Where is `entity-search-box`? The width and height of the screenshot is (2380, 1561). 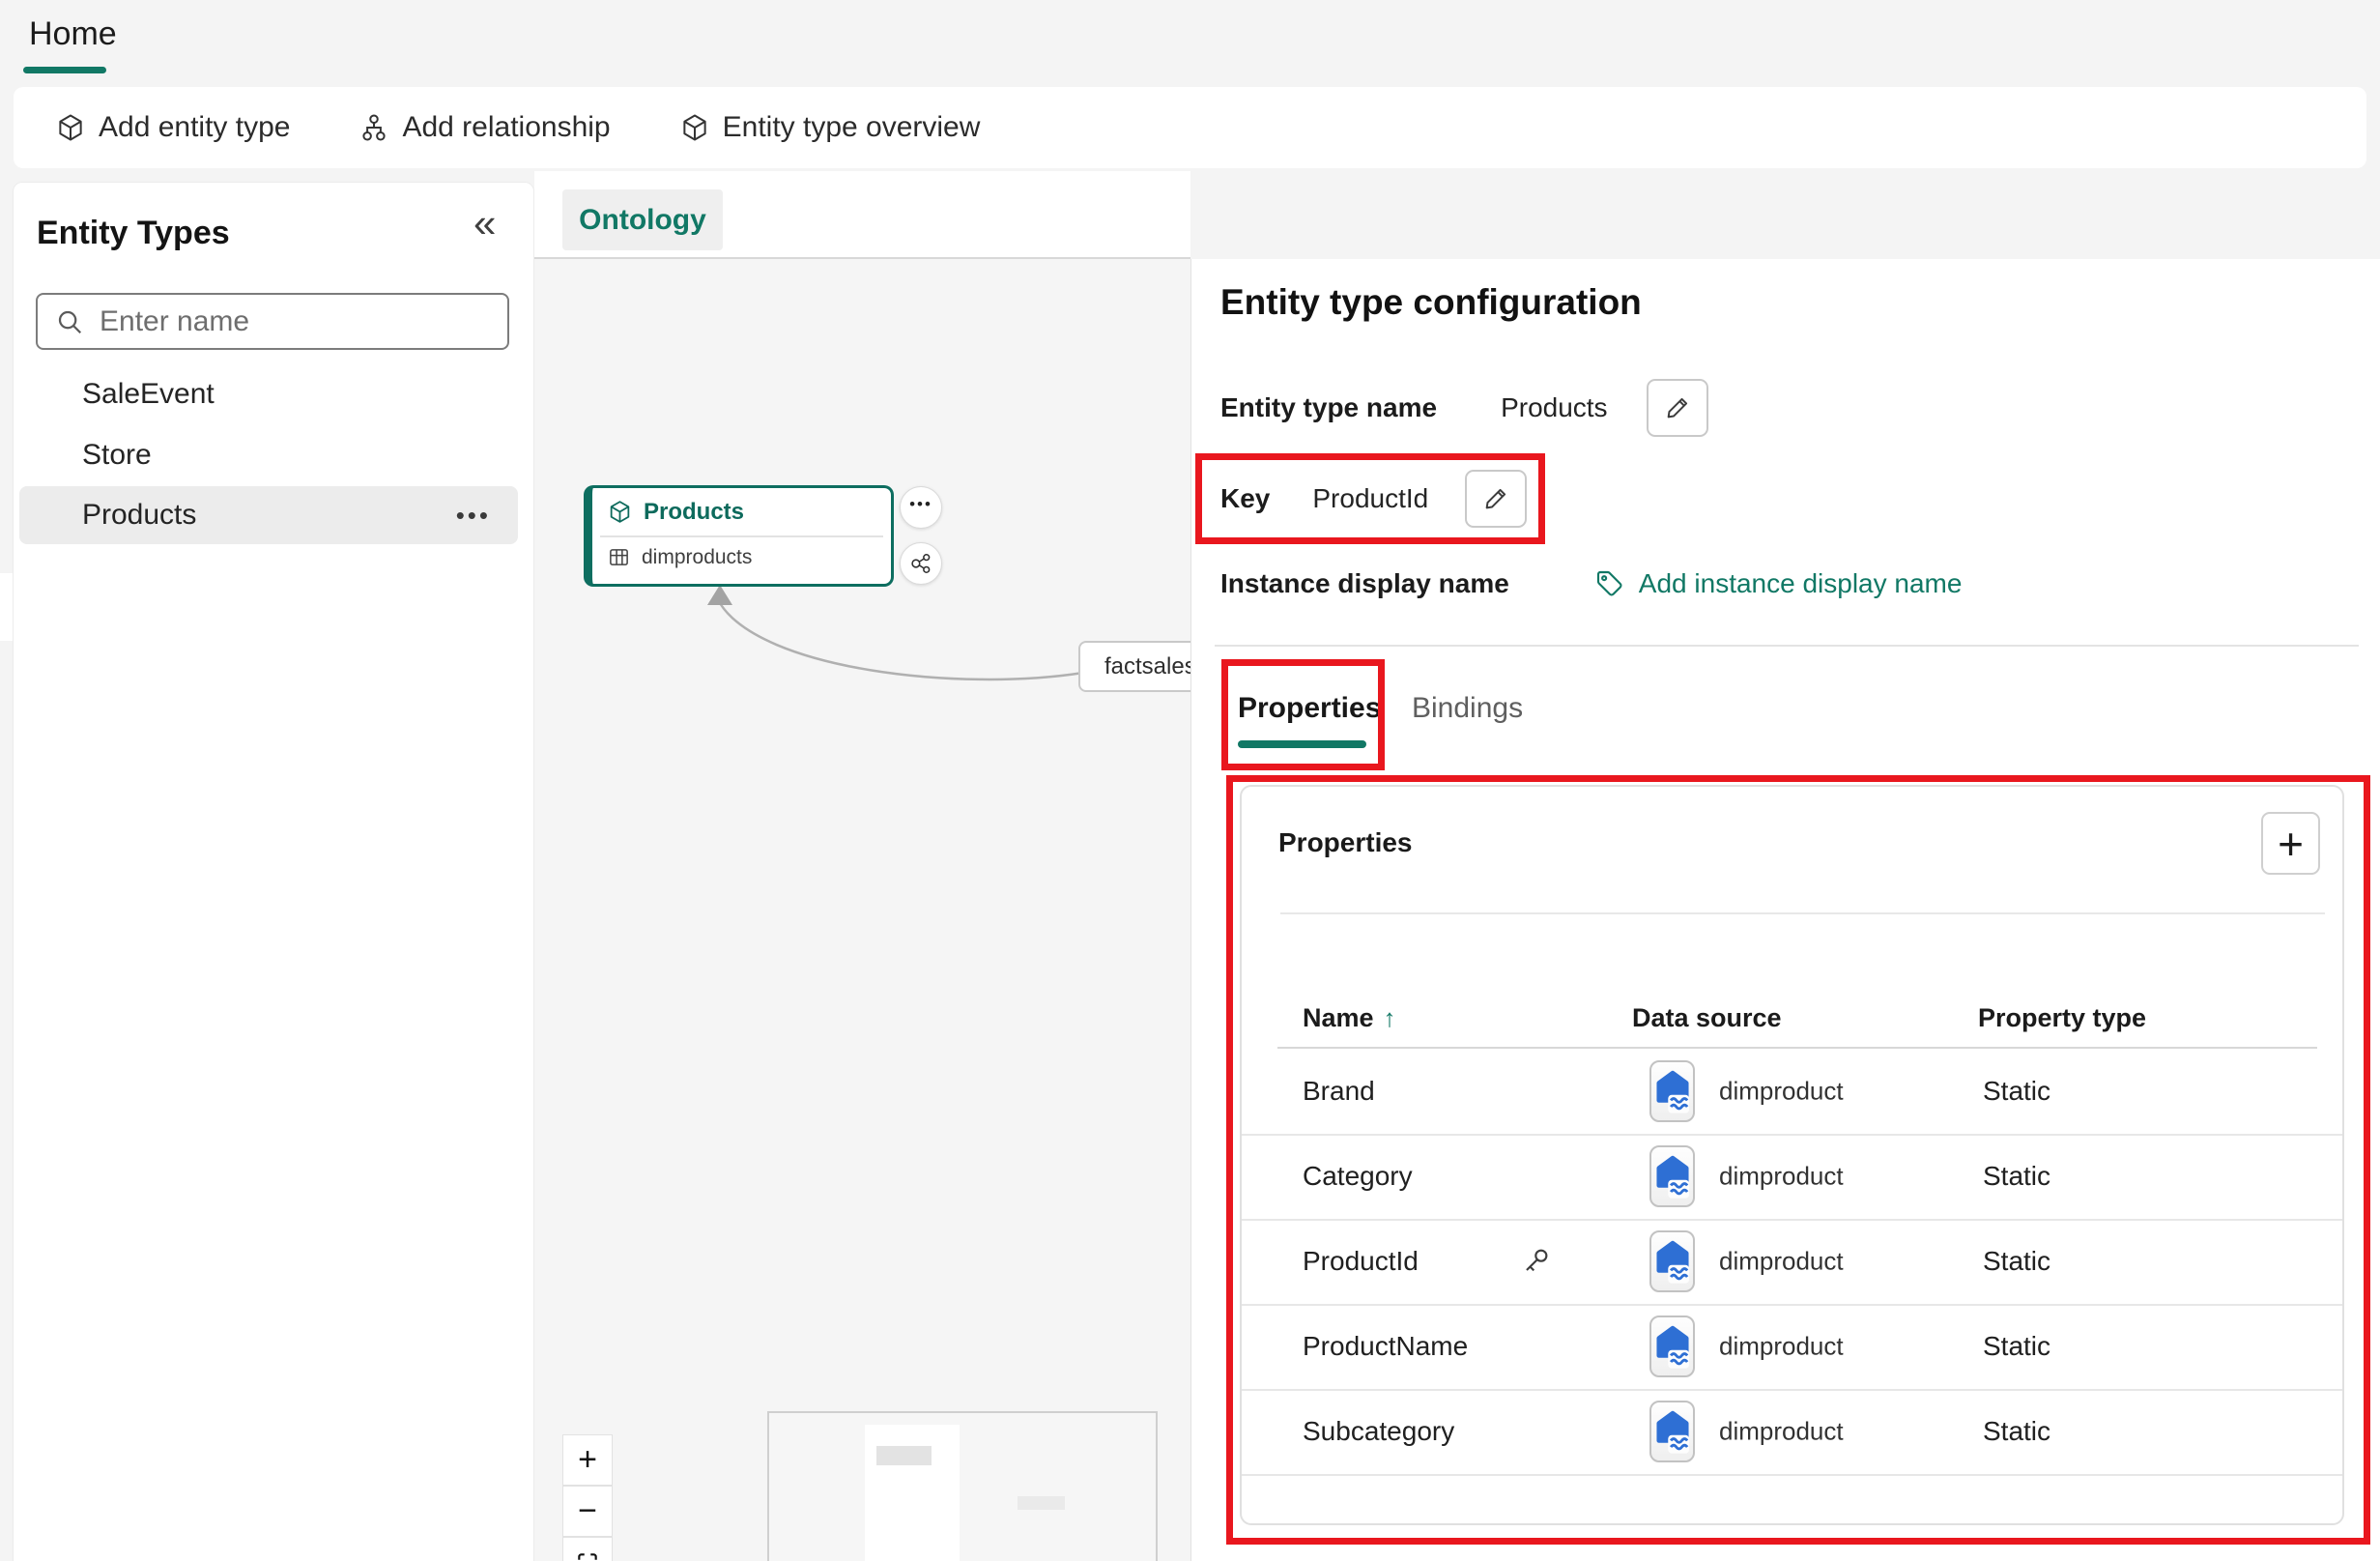 entity-search-box is located at coordinates (273, 322).